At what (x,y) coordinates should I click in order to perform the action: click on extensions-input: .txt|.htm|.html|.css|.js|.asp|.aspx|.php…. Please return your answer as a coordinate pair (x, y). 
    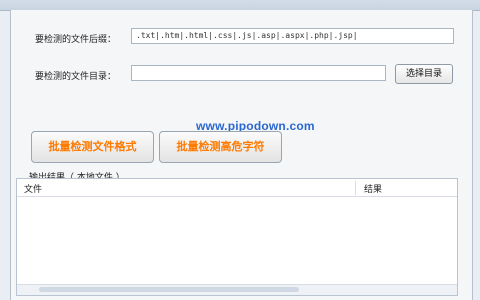
    Looking at the image, I should click on (292, 36).